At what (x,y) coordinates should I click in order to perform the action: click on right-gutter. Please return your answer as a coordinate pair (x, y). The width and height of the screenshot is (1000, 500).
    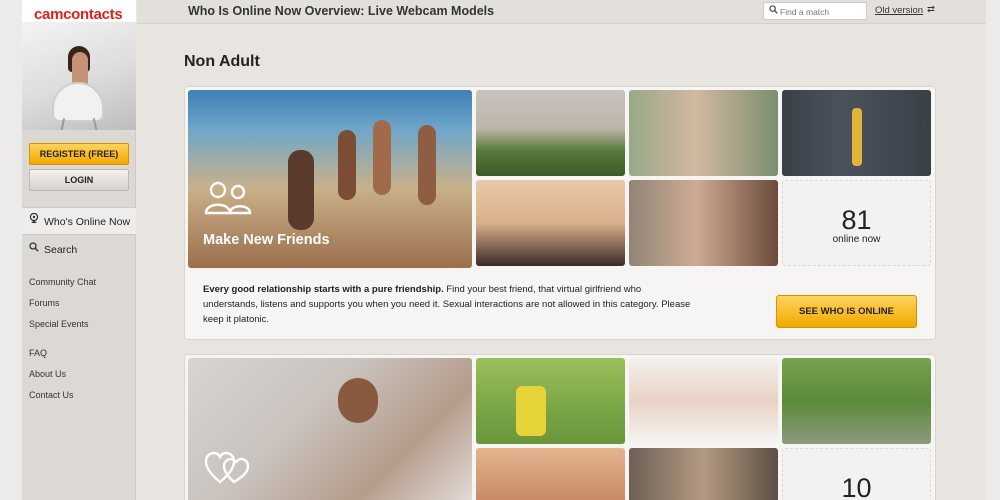
    Looking at the image, I should click on (993, 250).